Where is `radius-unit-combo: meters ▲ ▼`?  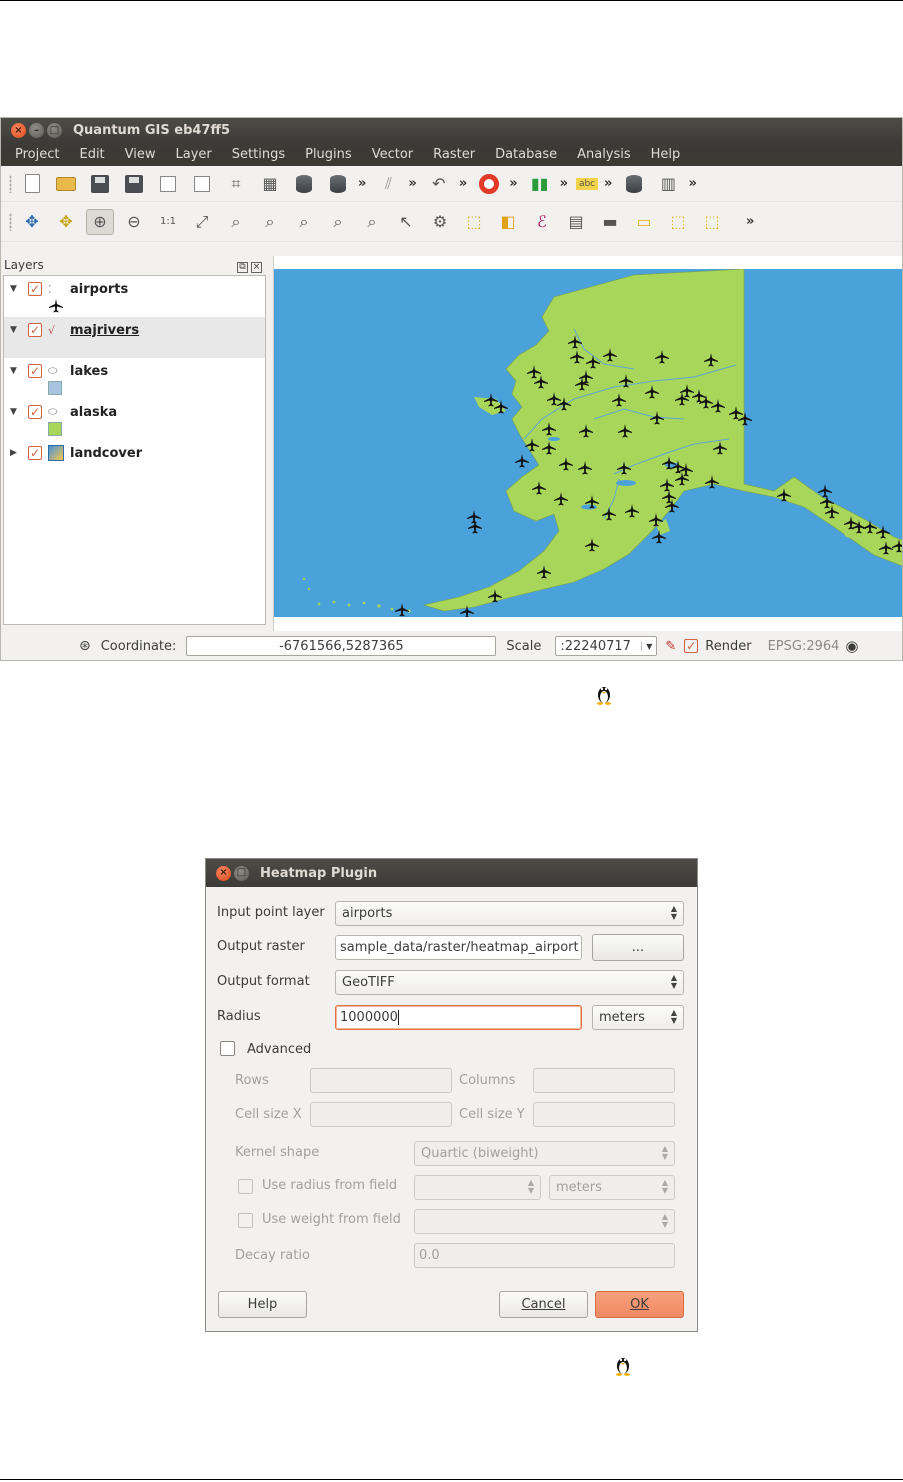 radius-unit-combo: meters ▲ ▼ is located at coordinates (638, 1017).